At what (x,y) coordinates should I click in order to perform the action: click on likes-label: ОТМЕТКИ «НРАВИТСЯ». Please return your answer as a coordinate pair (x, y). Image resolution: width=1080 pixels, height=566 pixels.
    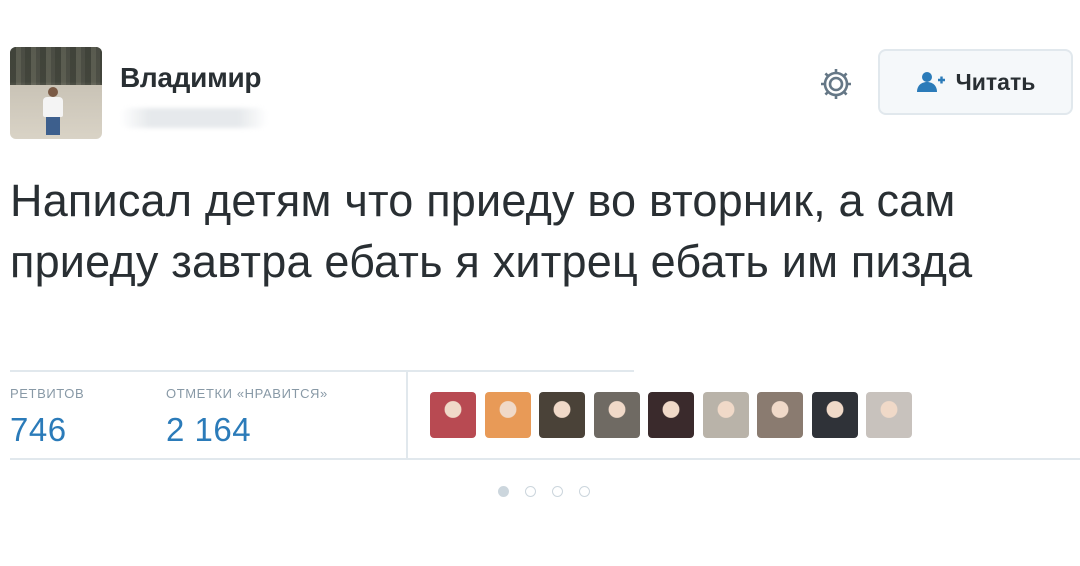
    Looking at the image, I should click on (247, 393).